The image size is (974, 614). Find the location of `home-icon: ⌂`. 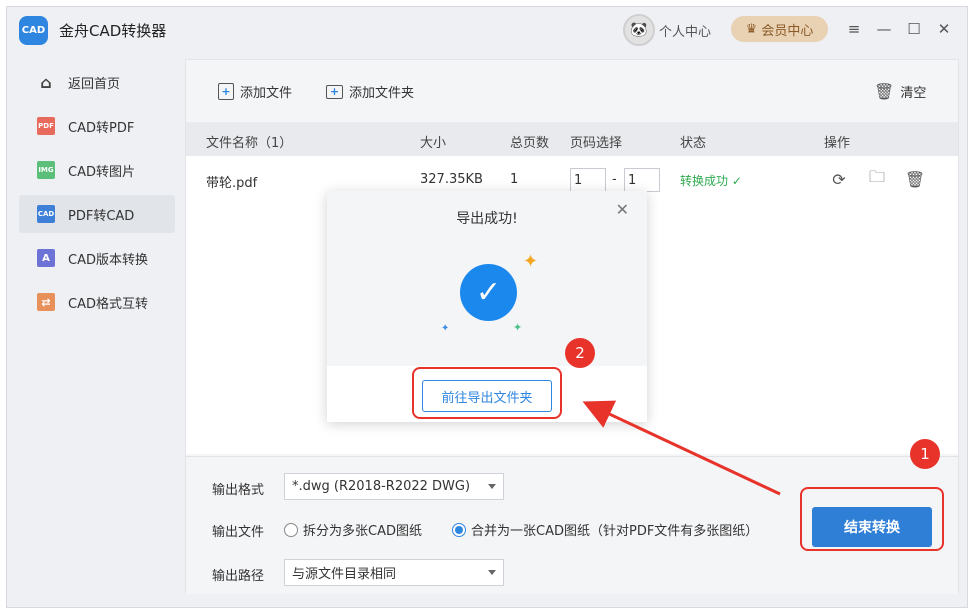

home-icon: ⌂ is located at coordinates (46, 82).